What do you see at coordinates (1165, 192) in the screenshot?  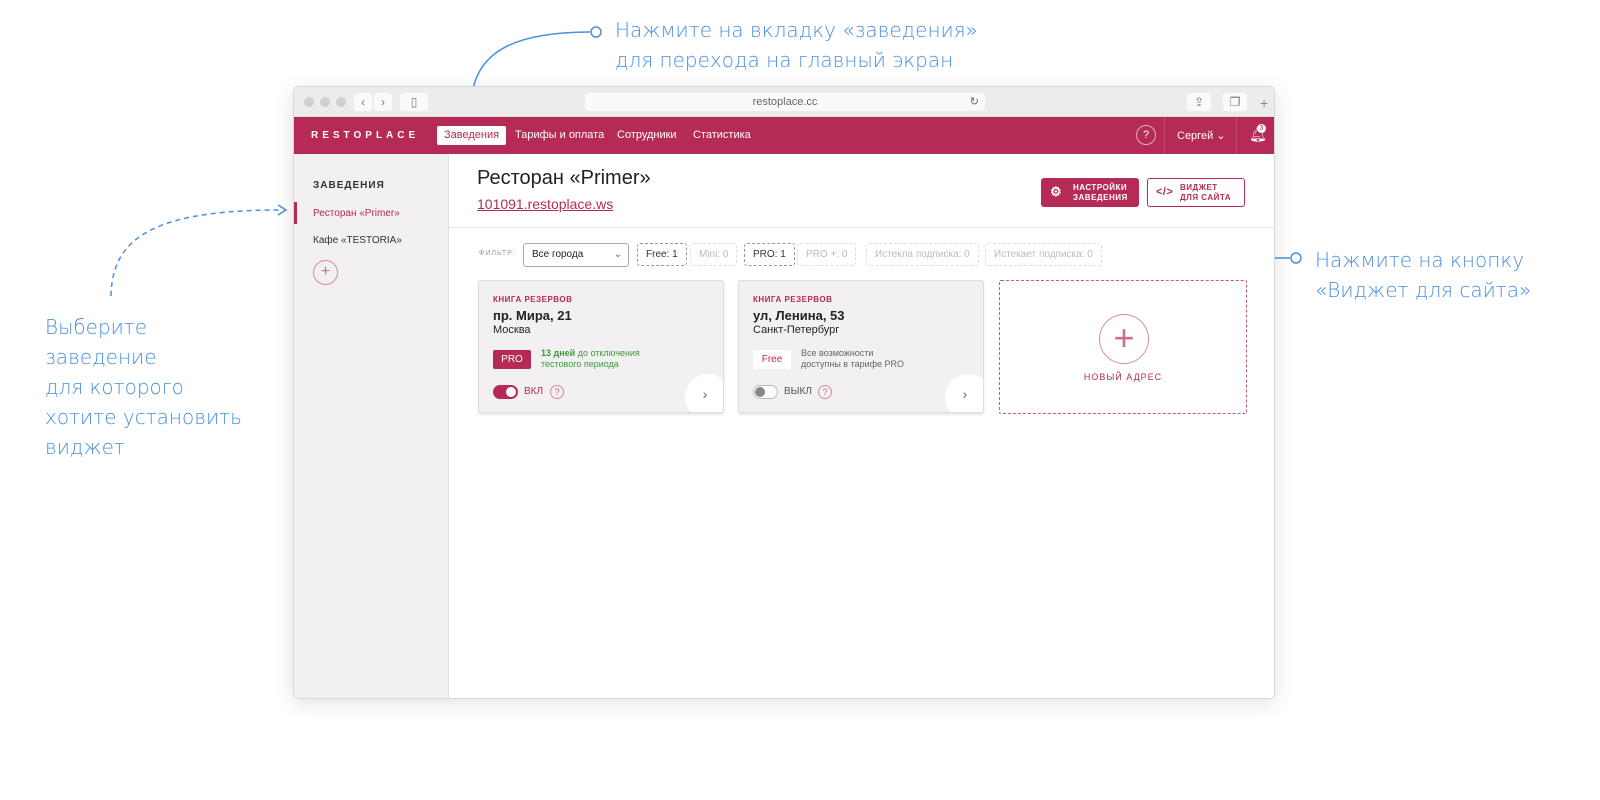 I see `code-icon: </>` at bounding box center [1165, 192].